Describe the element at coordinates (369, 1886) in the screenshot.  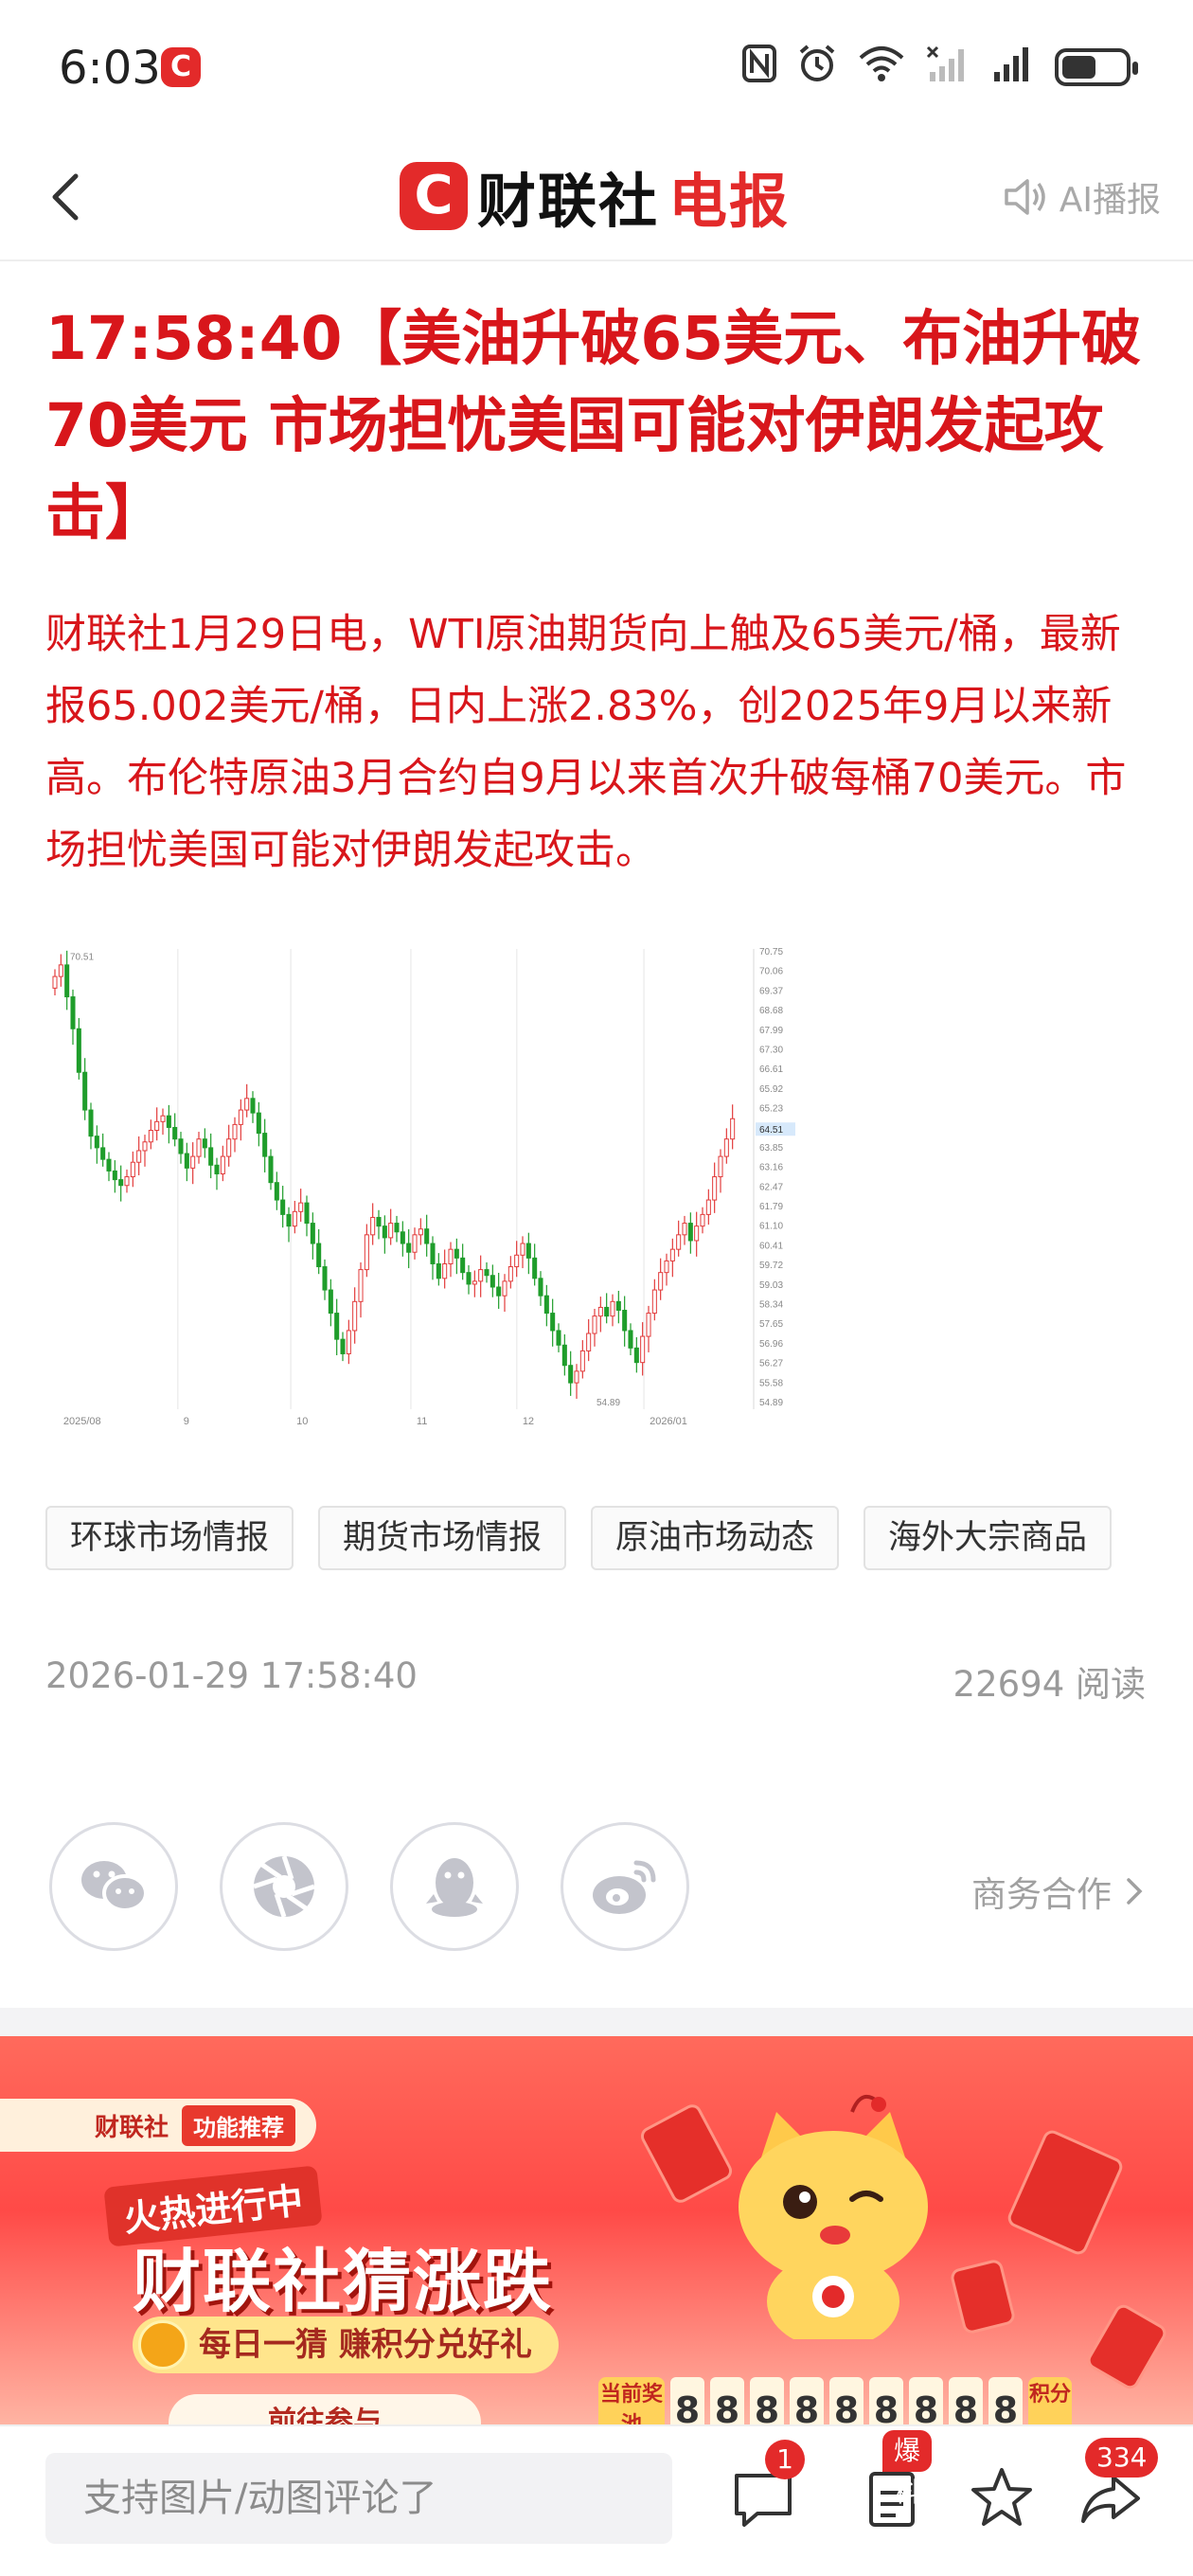
I see `share-row` at that location.